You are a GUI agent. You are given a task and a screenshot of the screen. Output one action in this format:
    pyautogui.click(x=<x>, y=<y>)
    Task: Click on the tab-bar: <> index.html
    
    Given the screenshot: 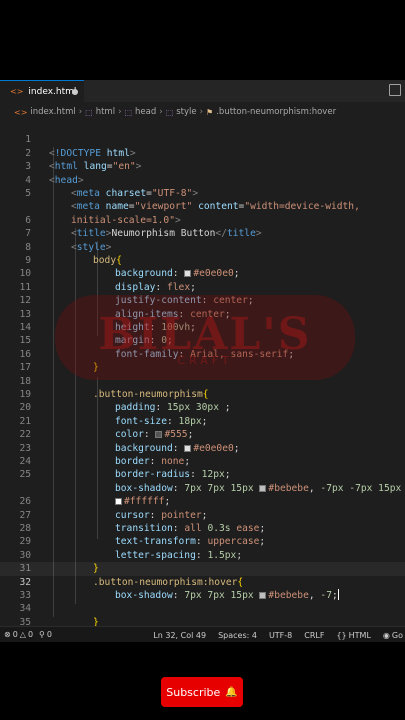 What is the action you would take?
    pyautogui.click(x=202, y=91)
    